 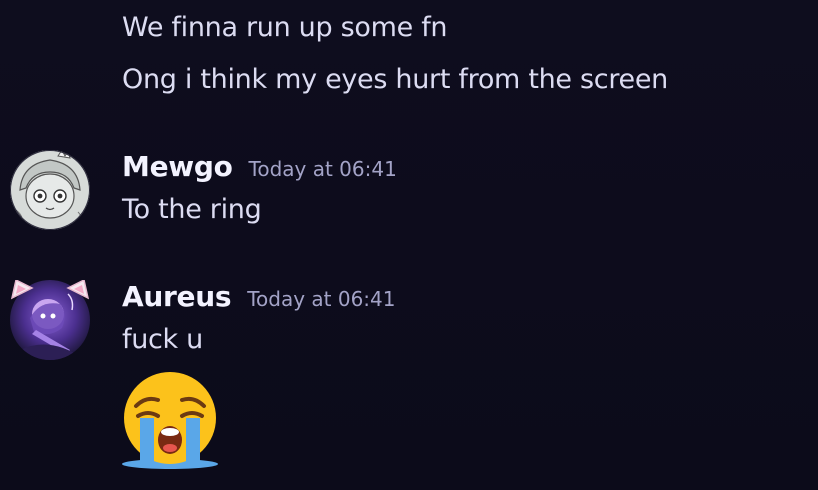 I want to click on message-line: To the ring, so click(x=192, y=209).